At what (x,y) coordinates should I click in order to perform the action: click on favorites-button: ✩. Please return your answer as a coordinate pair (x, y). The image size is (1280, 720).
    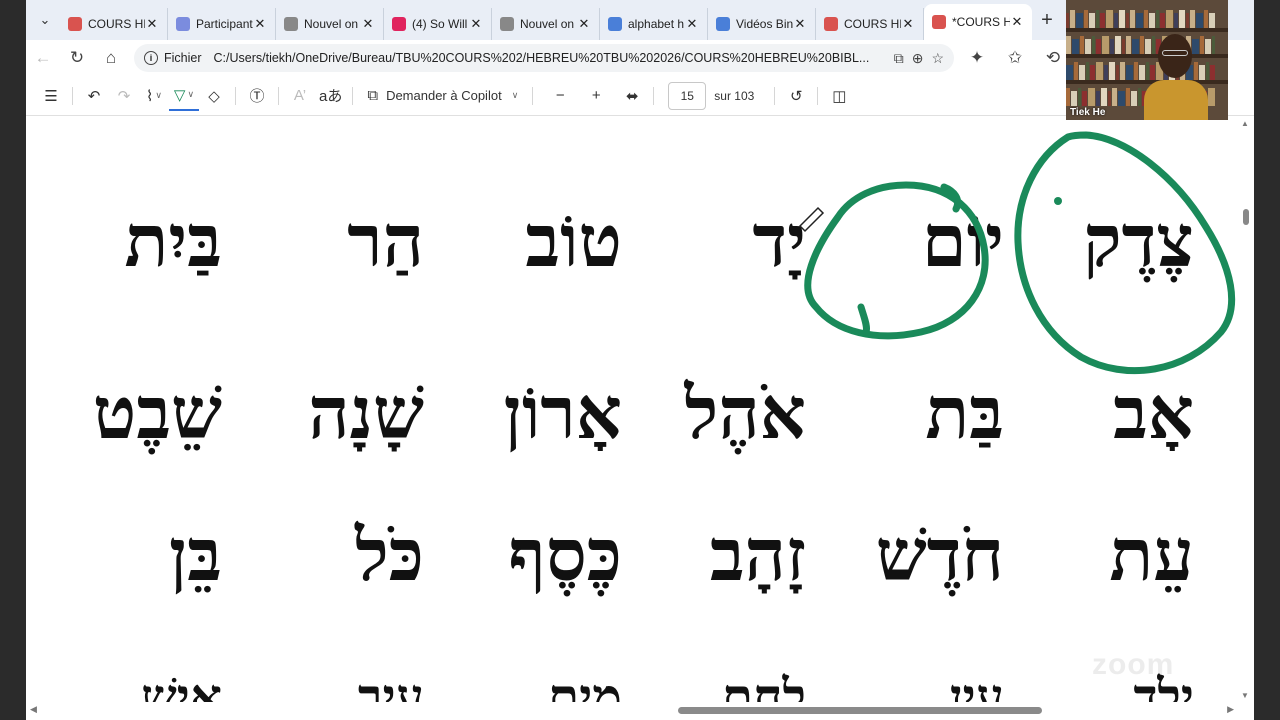
    Looking at the image, I should click on (1015, 58).